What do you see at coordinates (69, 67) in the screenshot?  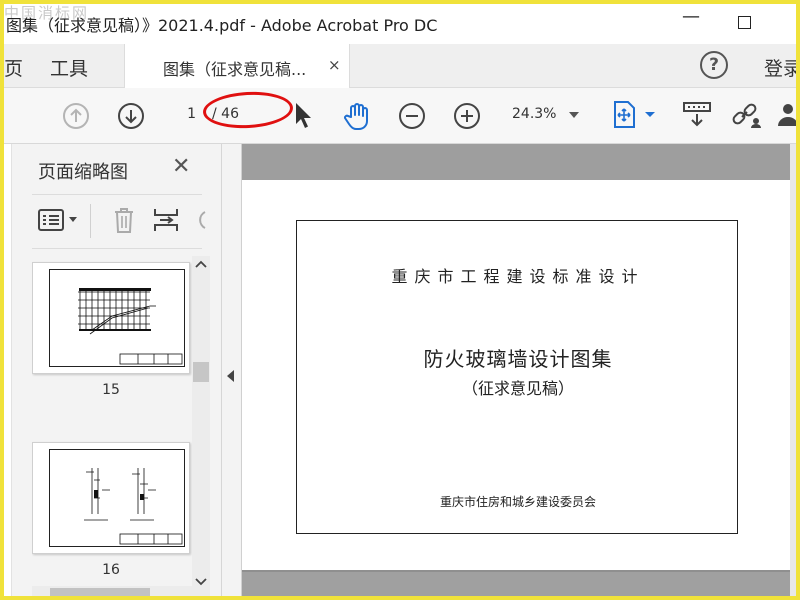 I see `tab-tools: 工具` at bounding box center [69, 67].